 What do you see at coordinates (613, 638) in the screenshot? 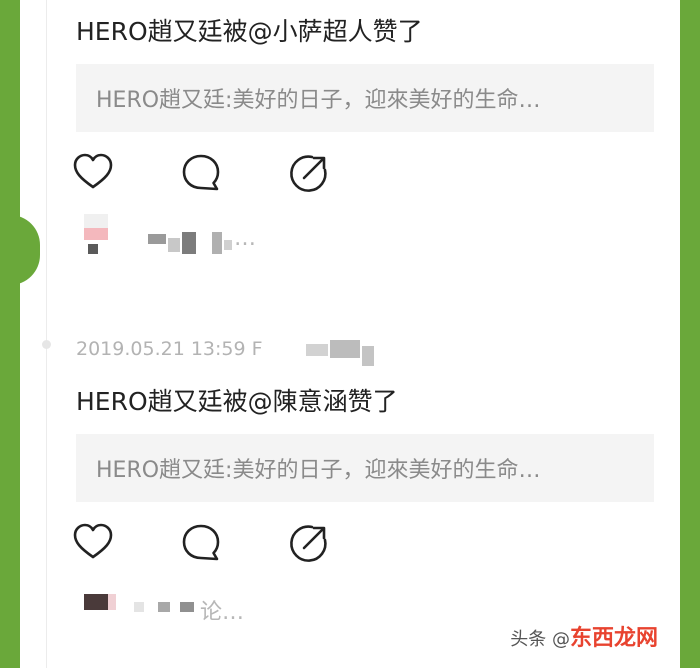
I see `watermark-brand: 东西龙网` at bounding box center [613, 638].